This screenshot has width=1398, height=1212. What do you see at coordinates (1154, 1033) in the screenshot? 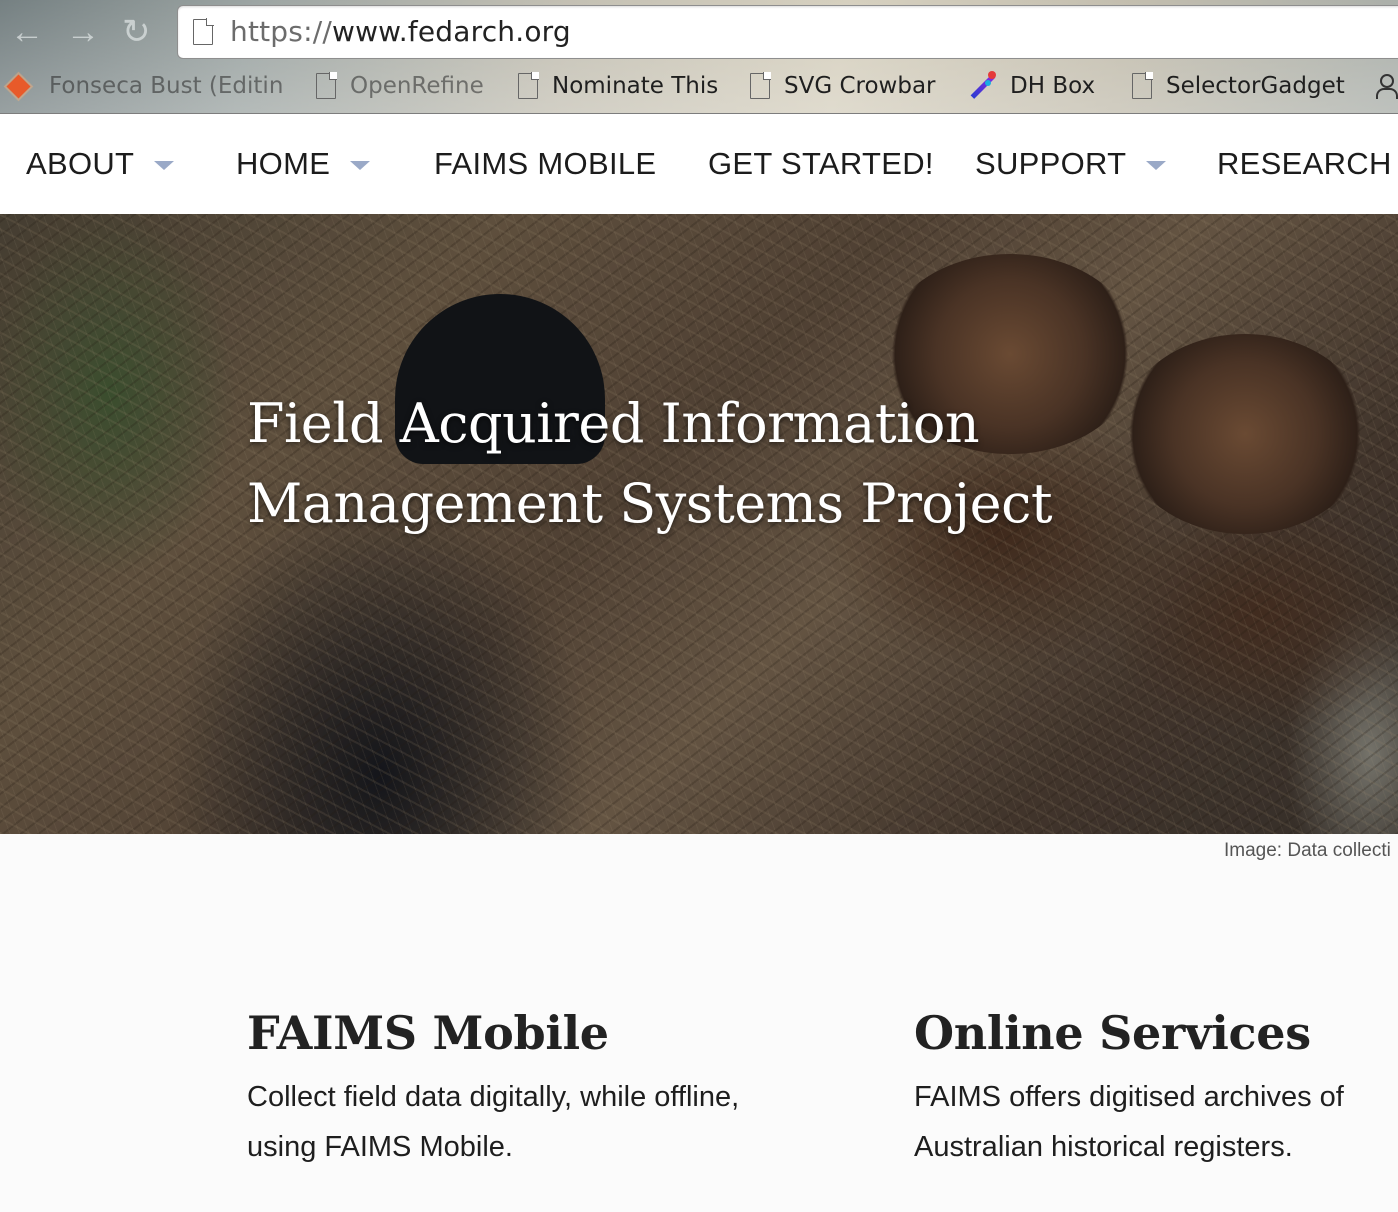
I see `section-heading: Online Services` at bounding box center [1154, 1033].